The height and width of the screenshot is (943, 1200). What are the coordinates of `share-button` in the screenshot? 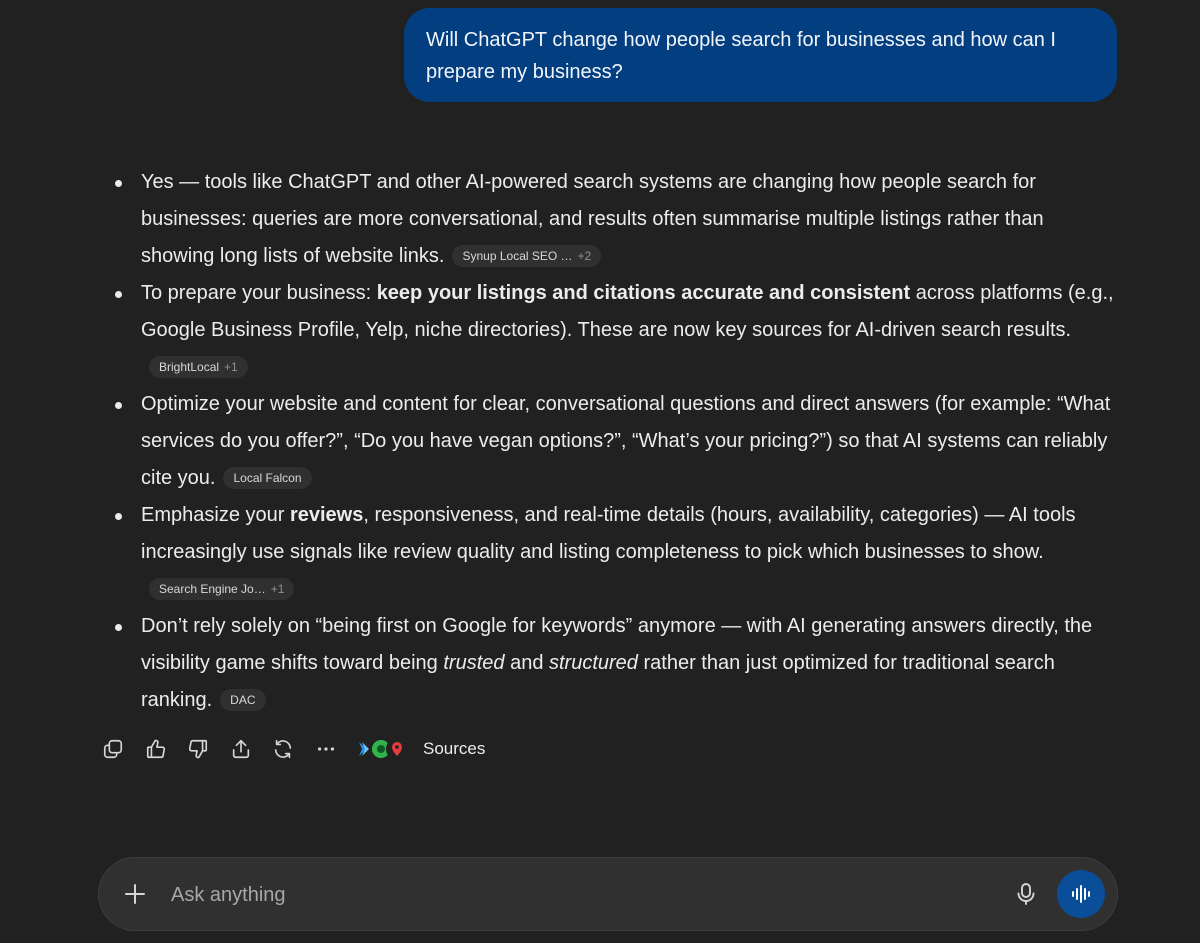 It's located at (241, 749).